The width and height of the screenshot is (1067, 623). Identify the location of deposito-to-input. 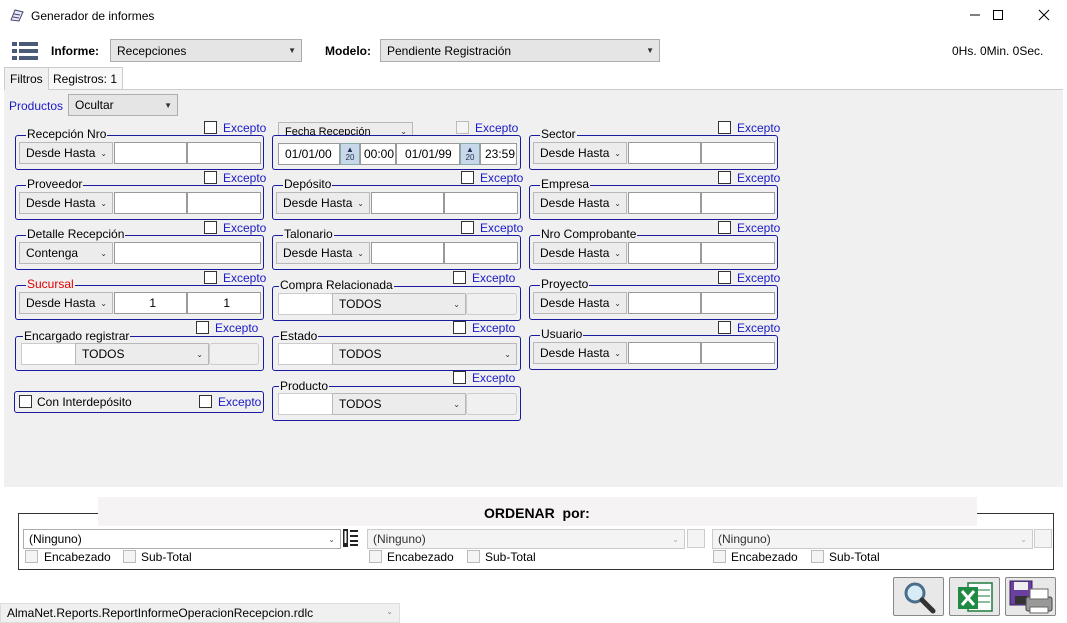
(481, 203).